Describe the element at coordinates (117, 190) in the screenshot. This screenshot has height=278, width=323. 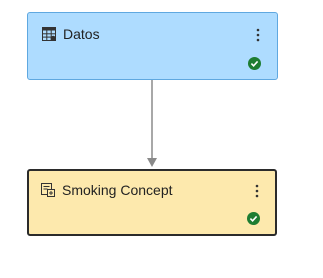
I see `node-label: Smoking Concept` at that location.